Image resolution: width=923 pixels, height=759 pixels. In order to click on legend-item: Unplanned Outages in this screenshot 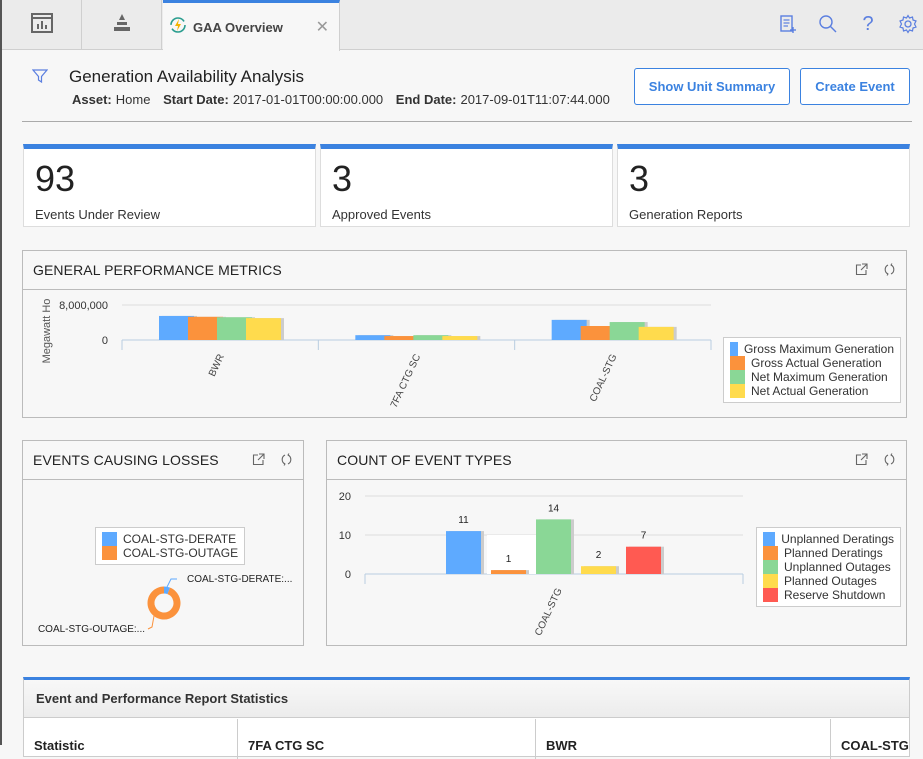, I will do `click(828, 567)`.